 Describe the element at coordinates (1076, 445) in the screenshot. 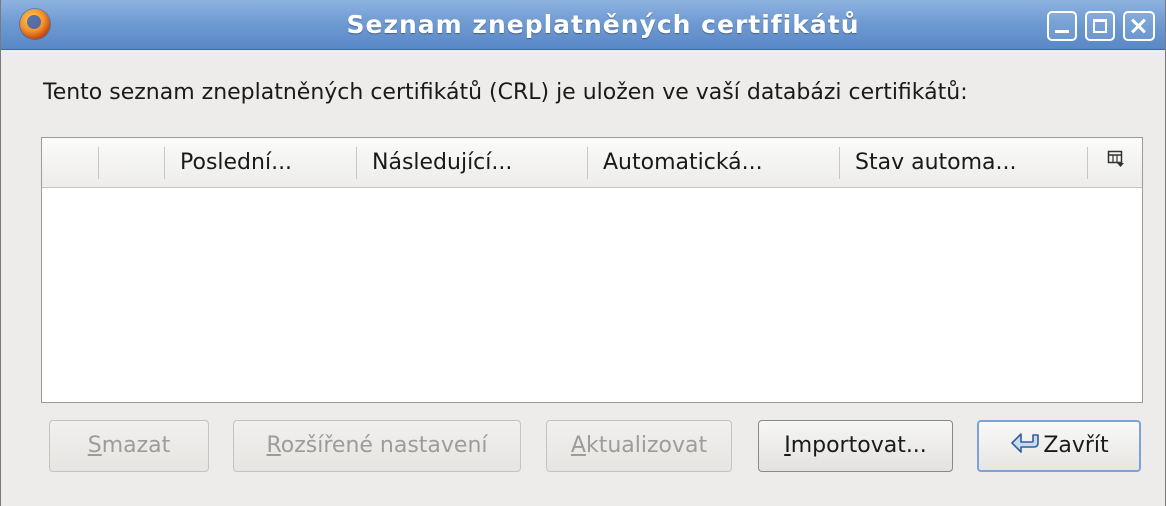

I see `close-label: Zavřít` at that location.